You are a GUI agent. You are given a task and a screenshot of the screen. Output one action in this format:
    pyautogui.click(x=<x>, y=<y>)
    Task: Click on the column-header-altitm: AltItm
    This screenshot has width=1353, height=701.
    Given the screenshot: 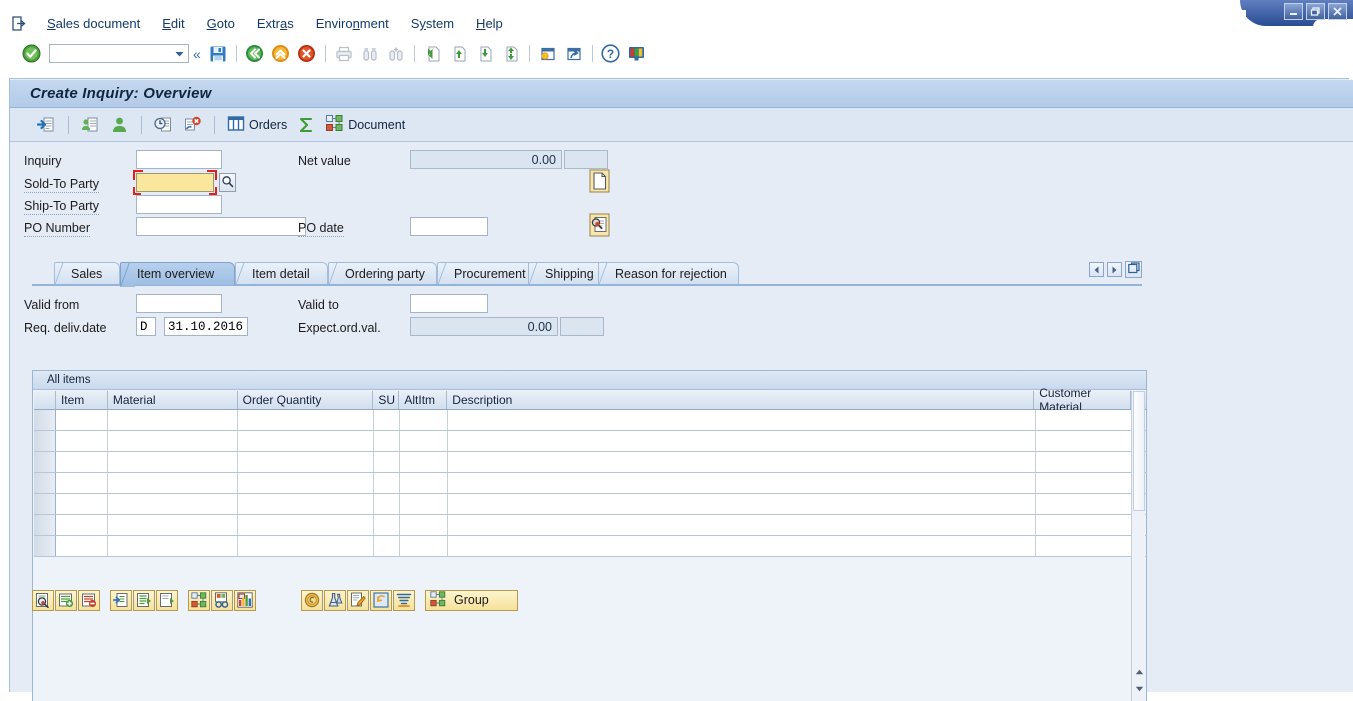 What is the action you would take?
    pyautogui.click(x=423, y=400)
    